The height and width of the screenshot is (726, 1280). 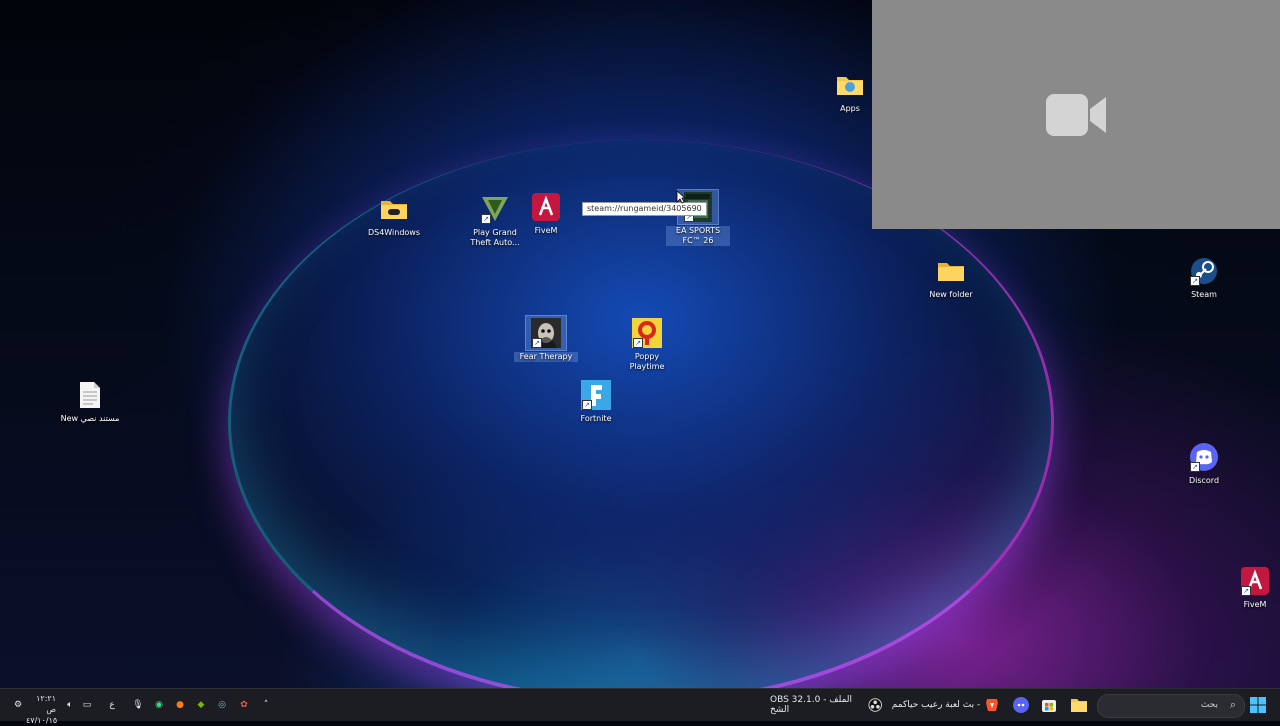 I want to click on desktop-icon-discord: ↗ Discord, so click(x=1204, y=463).